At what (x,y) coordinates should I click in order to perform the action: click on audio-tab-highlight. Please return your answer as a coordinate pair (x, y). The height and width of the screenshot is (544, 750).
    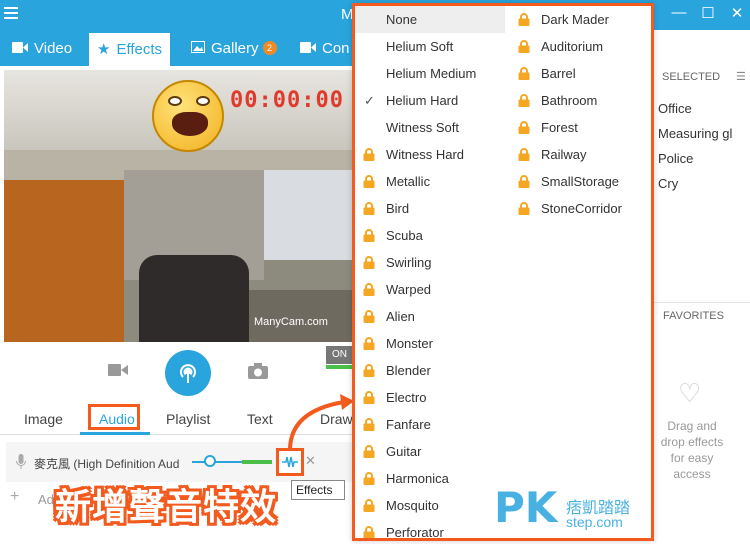
    Looking at the image, I should click on (114, 417).